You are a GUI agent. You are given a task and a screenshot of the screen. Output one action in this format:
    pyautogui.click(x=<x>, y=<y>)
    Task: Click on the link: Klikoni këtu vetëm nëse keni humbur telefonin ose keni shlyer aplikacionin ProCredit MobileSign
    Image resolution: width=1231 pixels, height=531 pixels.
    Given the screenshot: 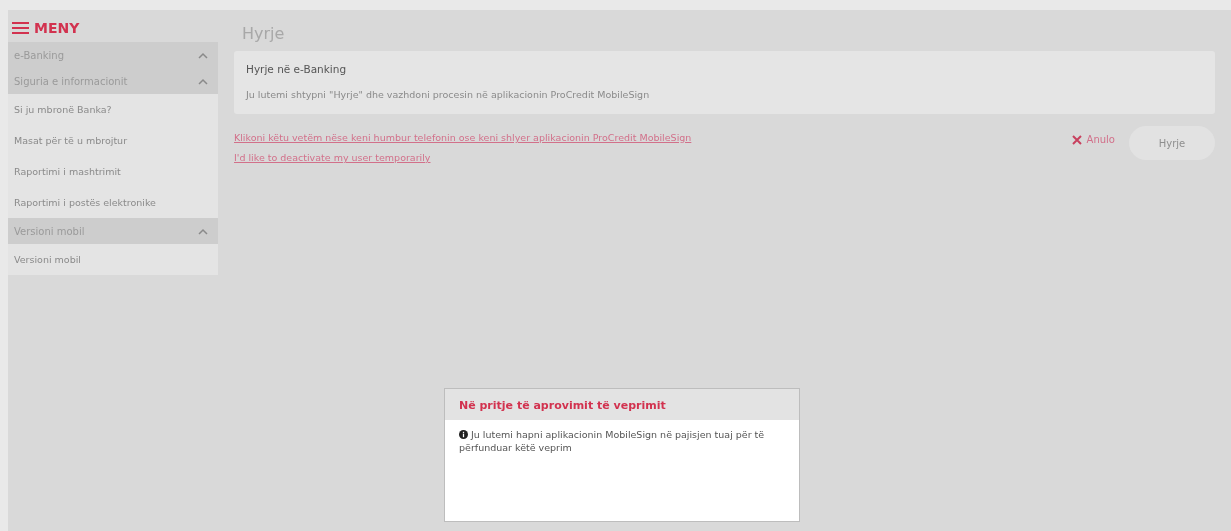 What is the action you would take?
    pyautogui.click(x=463, y=137)
    